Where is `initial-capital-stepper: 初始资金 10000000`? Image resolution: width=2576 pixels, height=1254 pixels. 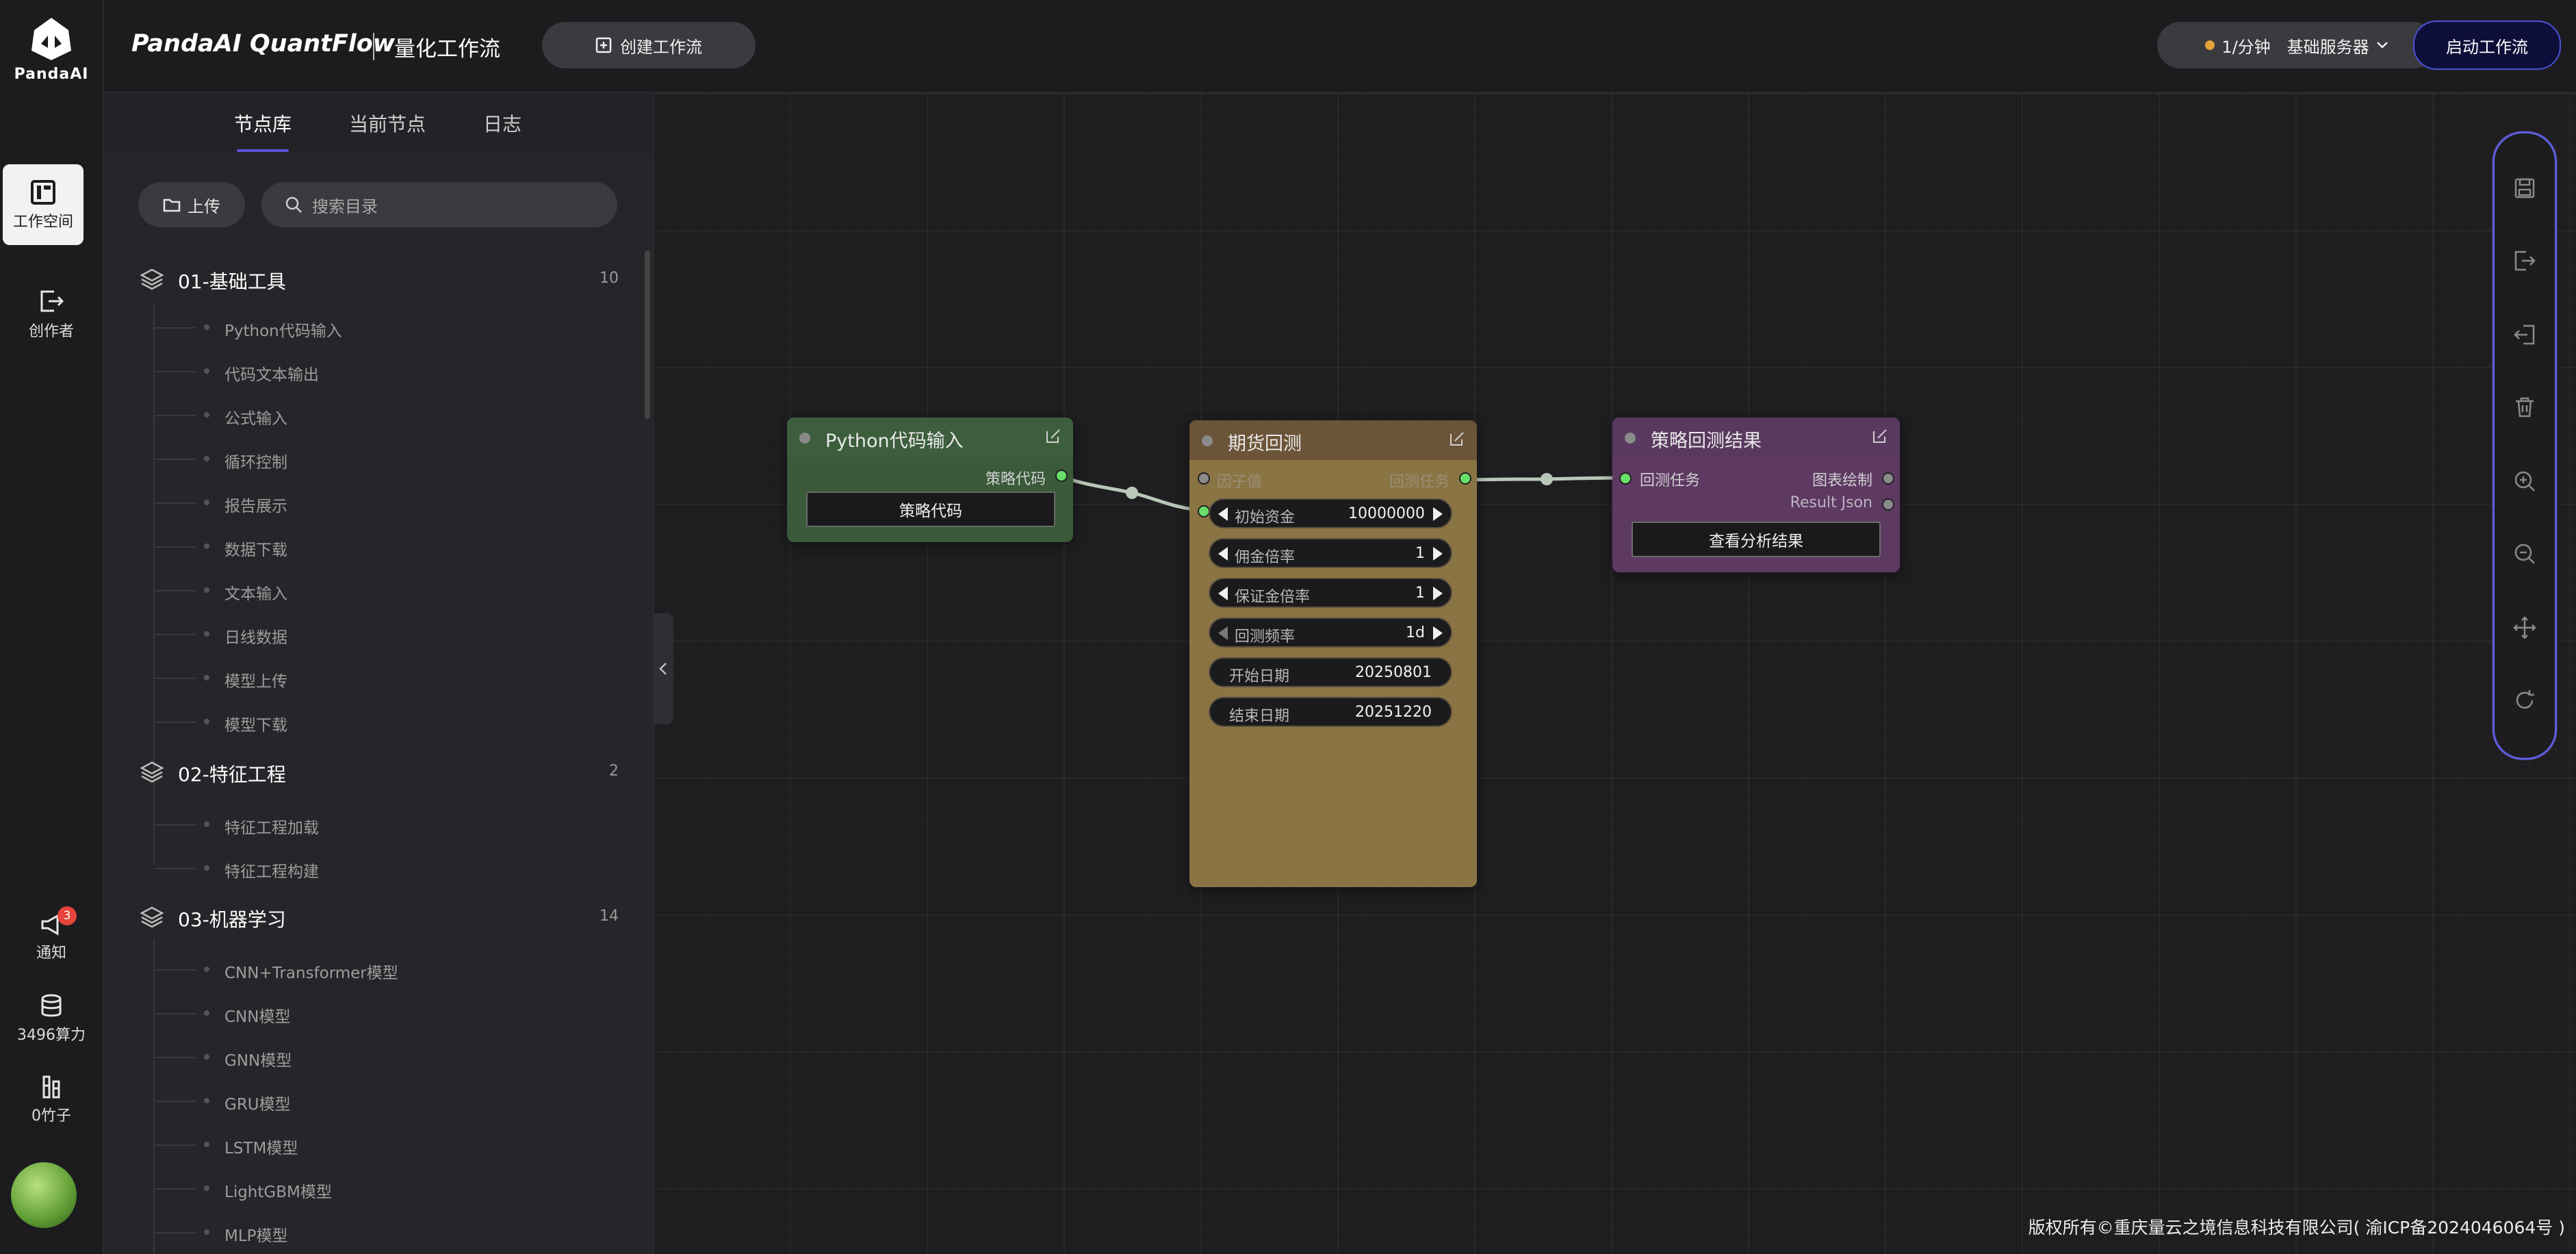
initial-capital-stepper: 初始资金 10000000 is located at coordinates (1330, 513).